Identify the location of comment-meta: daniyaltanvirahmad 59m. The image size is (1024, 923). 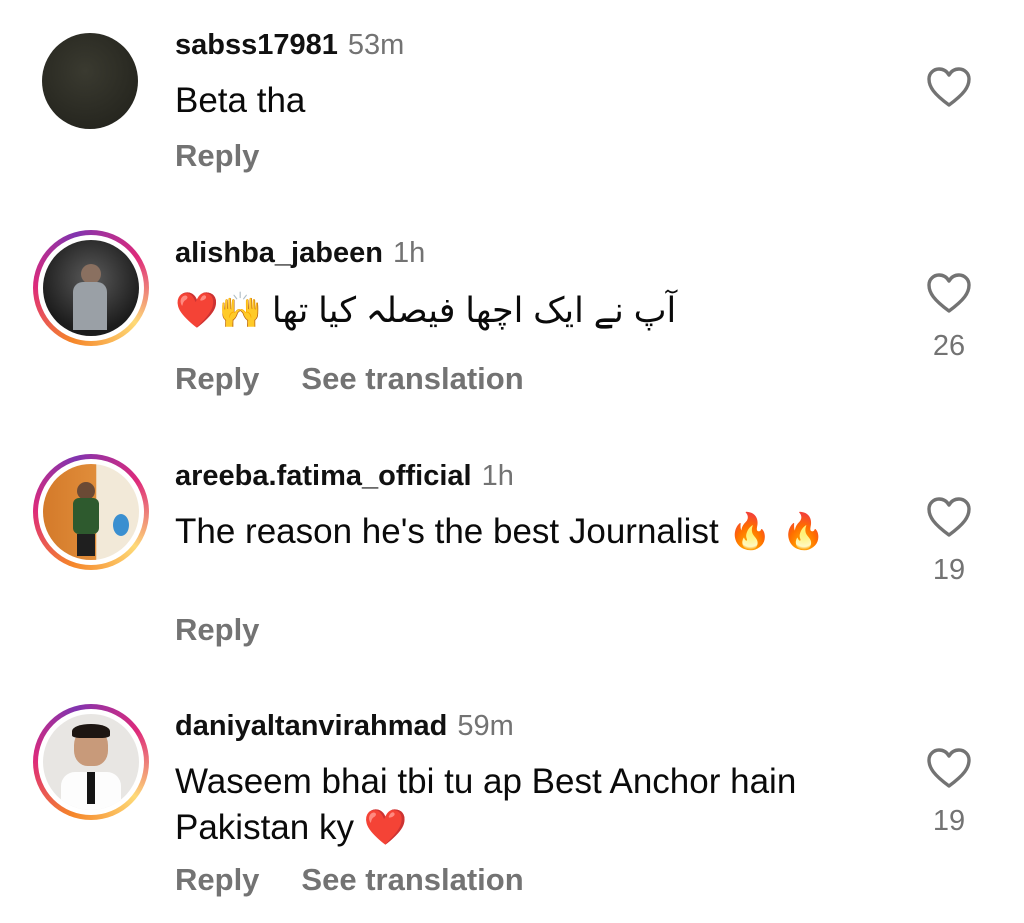
(344, 726).